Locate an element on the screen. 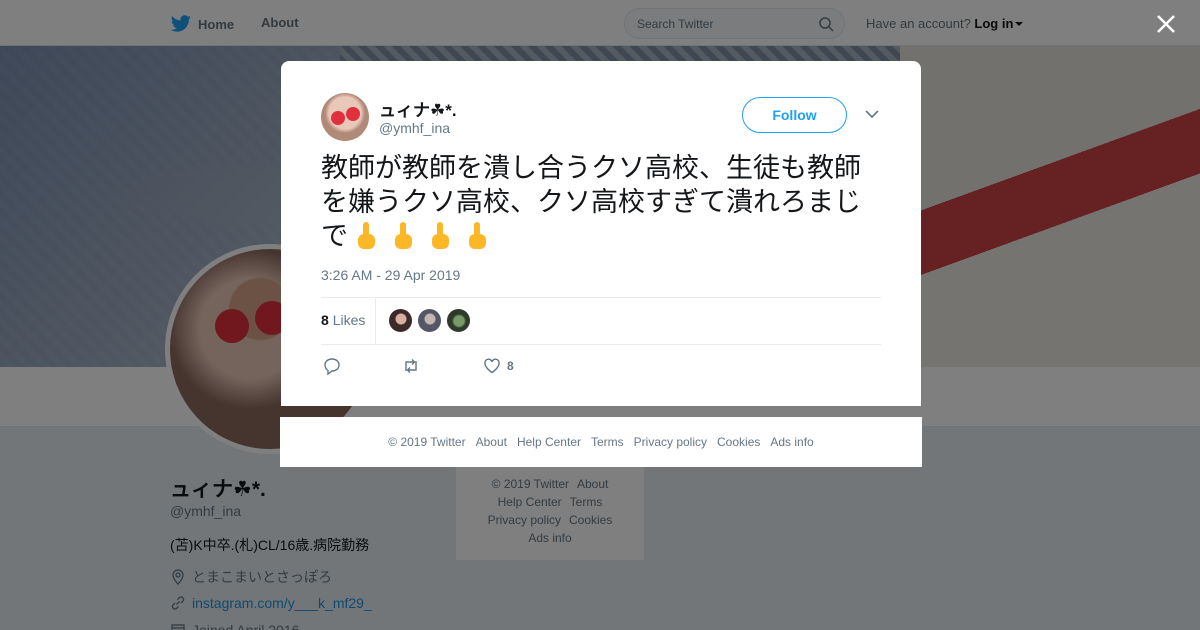  footer-terms-link: Terms is located at coordinates (607, 442).